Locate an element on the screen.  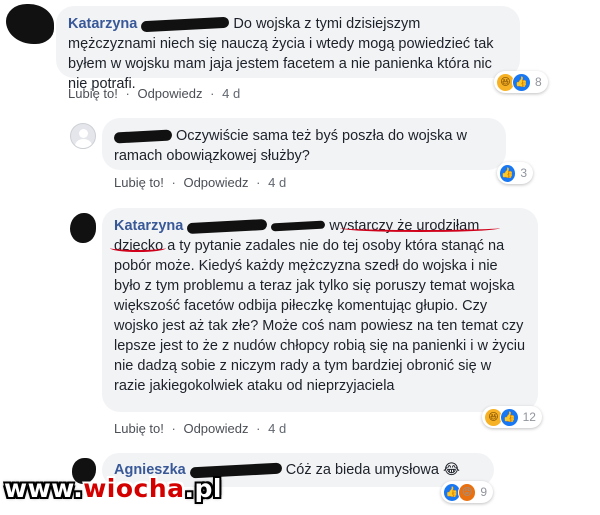
reactions-summary: 😆 👍 8 is located at coordinates (521, 82).